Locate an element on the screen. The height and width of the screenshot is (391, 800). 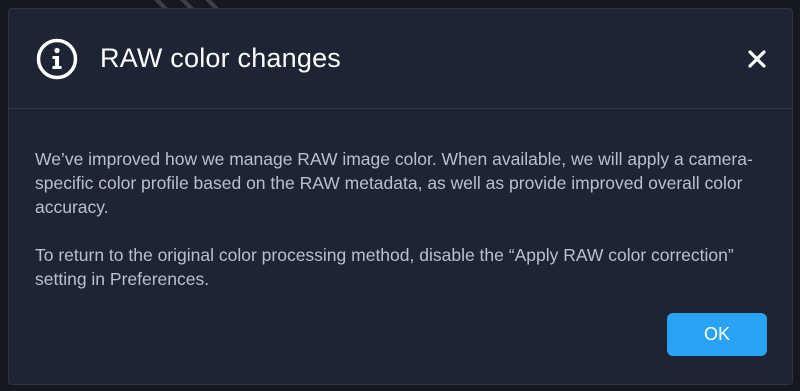
close-icon is located at coordinates (757, 59).